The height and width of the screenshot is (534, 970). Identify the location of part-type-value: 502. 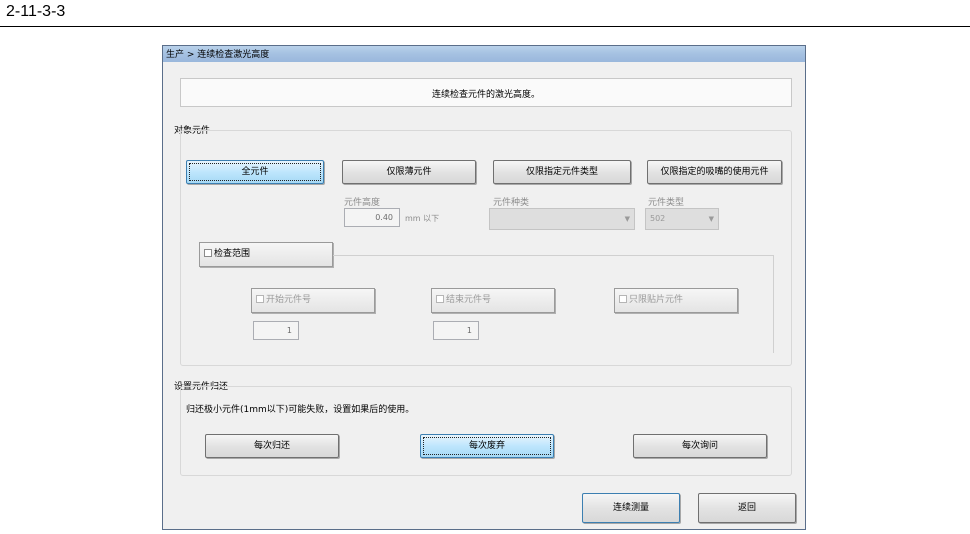
(658, 218).